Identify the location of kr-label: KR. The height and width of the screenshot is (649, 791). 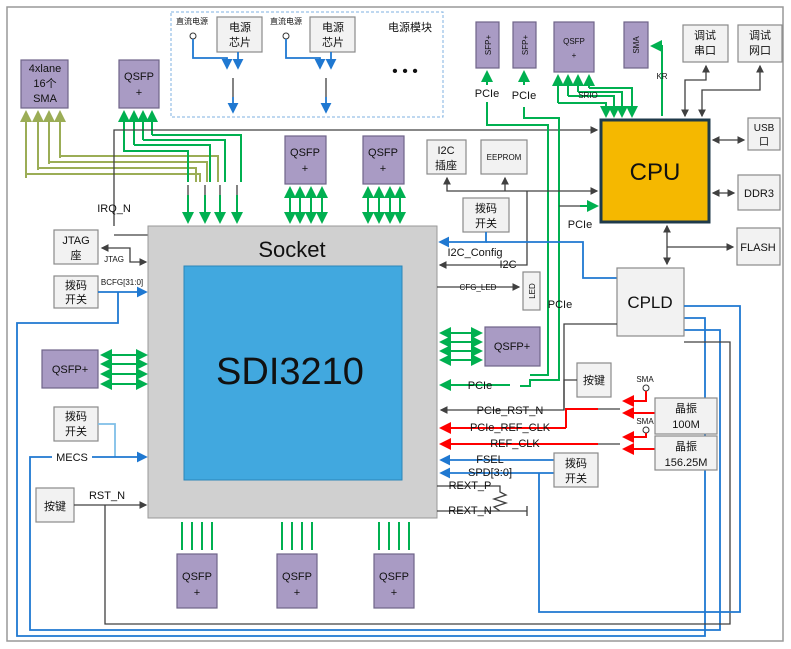
(661, 76).